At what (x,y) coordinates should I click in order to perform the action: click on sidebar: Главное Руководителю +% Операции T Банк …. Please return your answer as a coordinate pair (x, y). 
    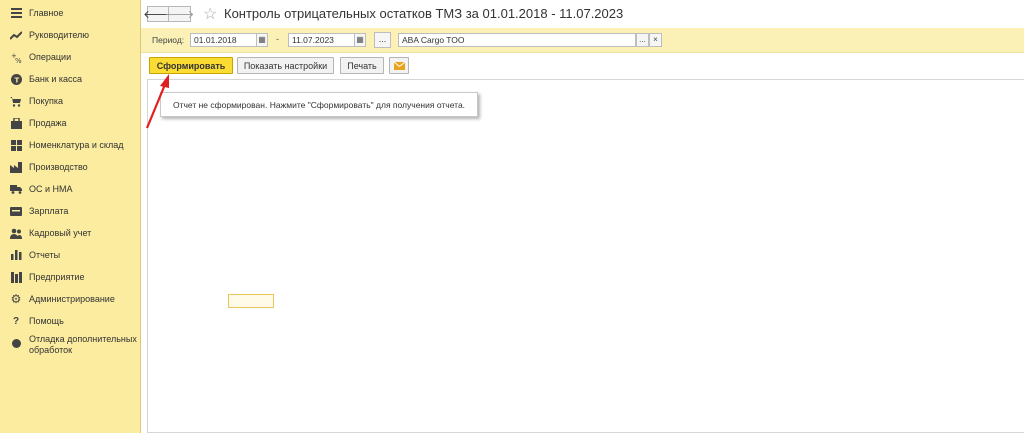
    Looking at the image, I should click on (70, 216).